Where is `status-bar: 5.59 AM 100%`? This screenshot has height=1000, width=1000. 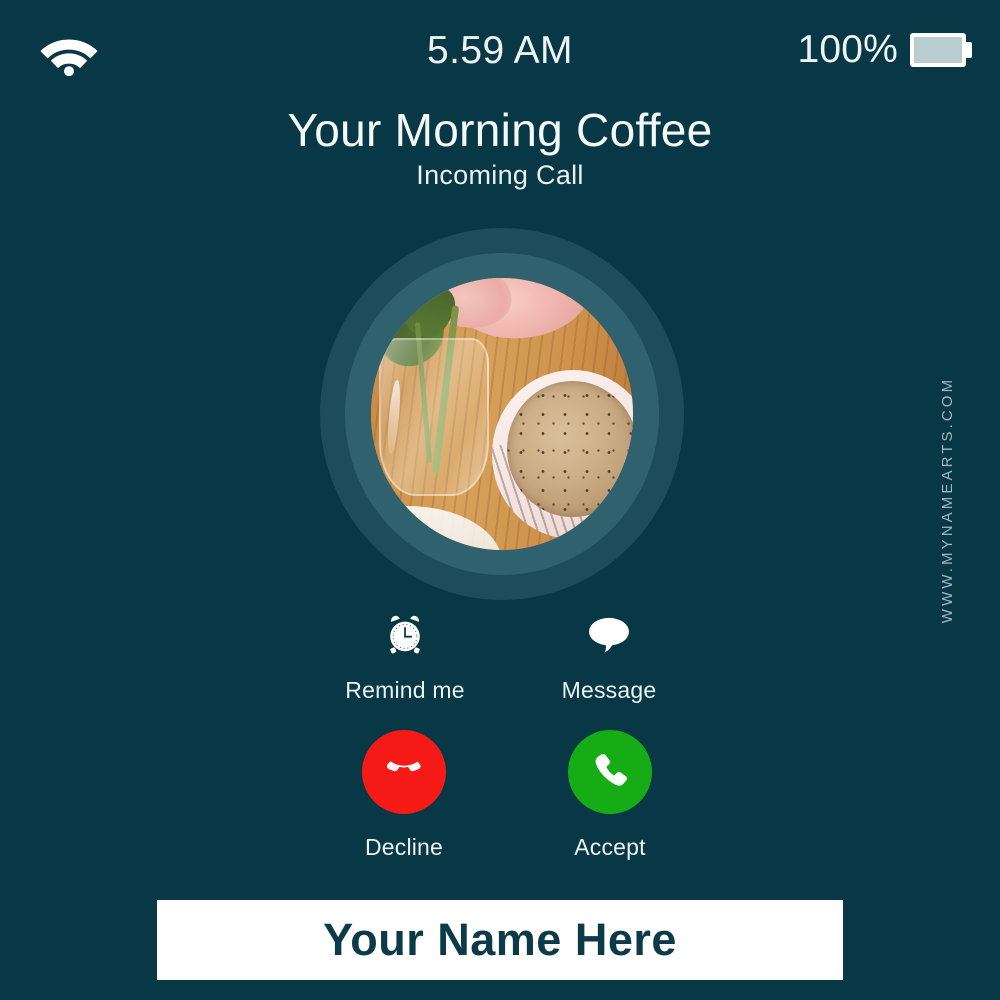
status-bar: 5.59 AM 100% is located at coordinates (500, 46).